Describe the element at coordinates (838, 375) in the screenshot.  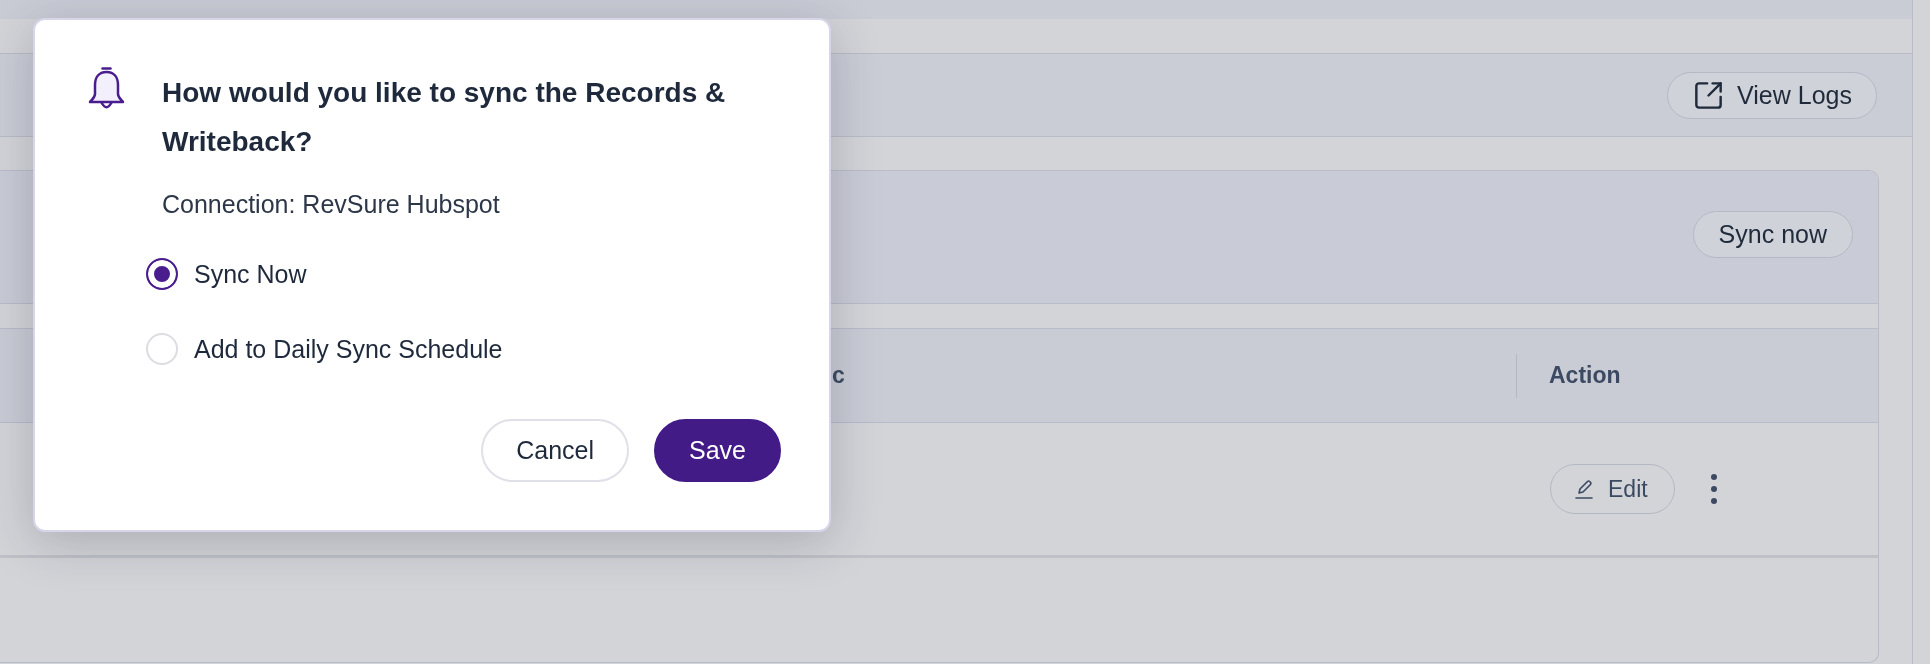
I see `column-header: c` at that location.